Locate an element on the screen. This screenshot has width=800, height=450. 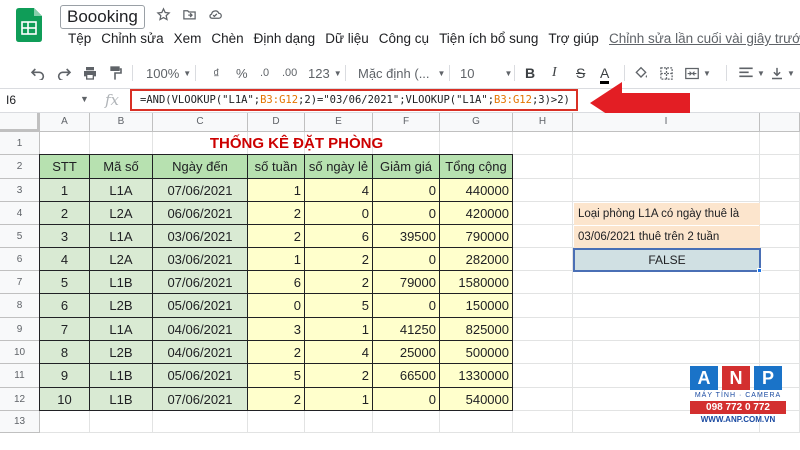
row-header-6: 6 is located at coordinates (20, 259).